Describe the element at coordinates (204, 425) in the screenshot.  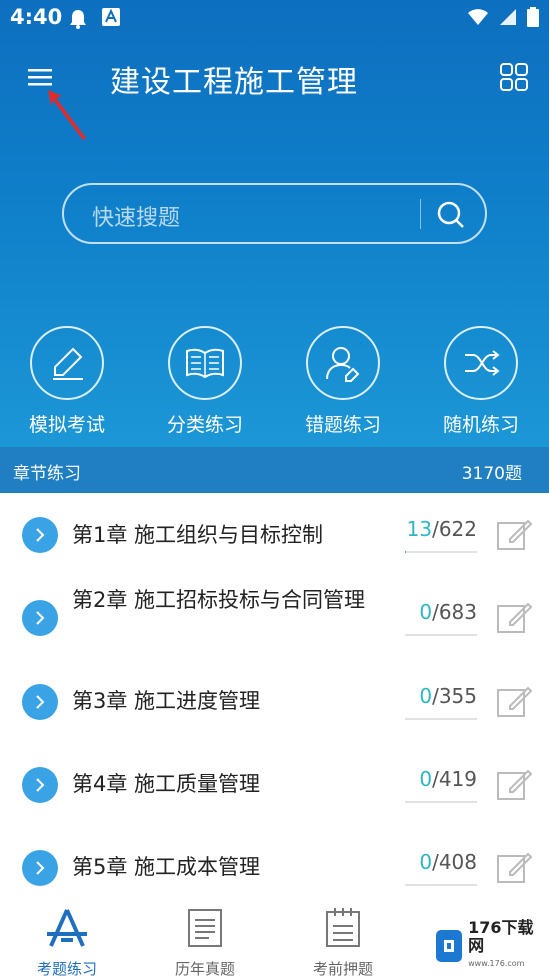
I see `feature-label: 分类练习` at that location.